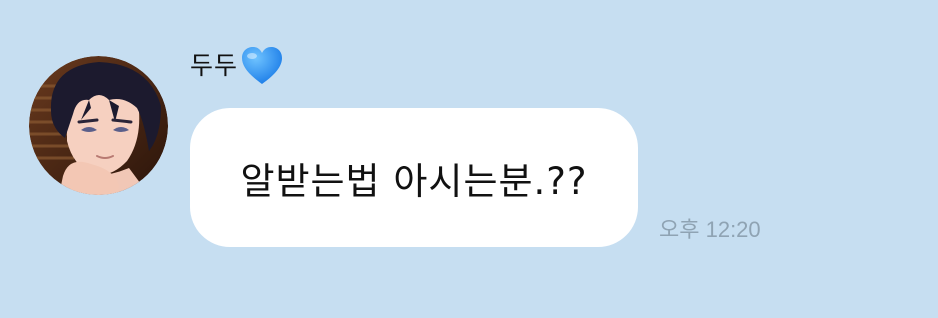 Image resolution: width=938 pixels, height=318 pixels. I want to click on sender-header: 두두, so click(237, 66).